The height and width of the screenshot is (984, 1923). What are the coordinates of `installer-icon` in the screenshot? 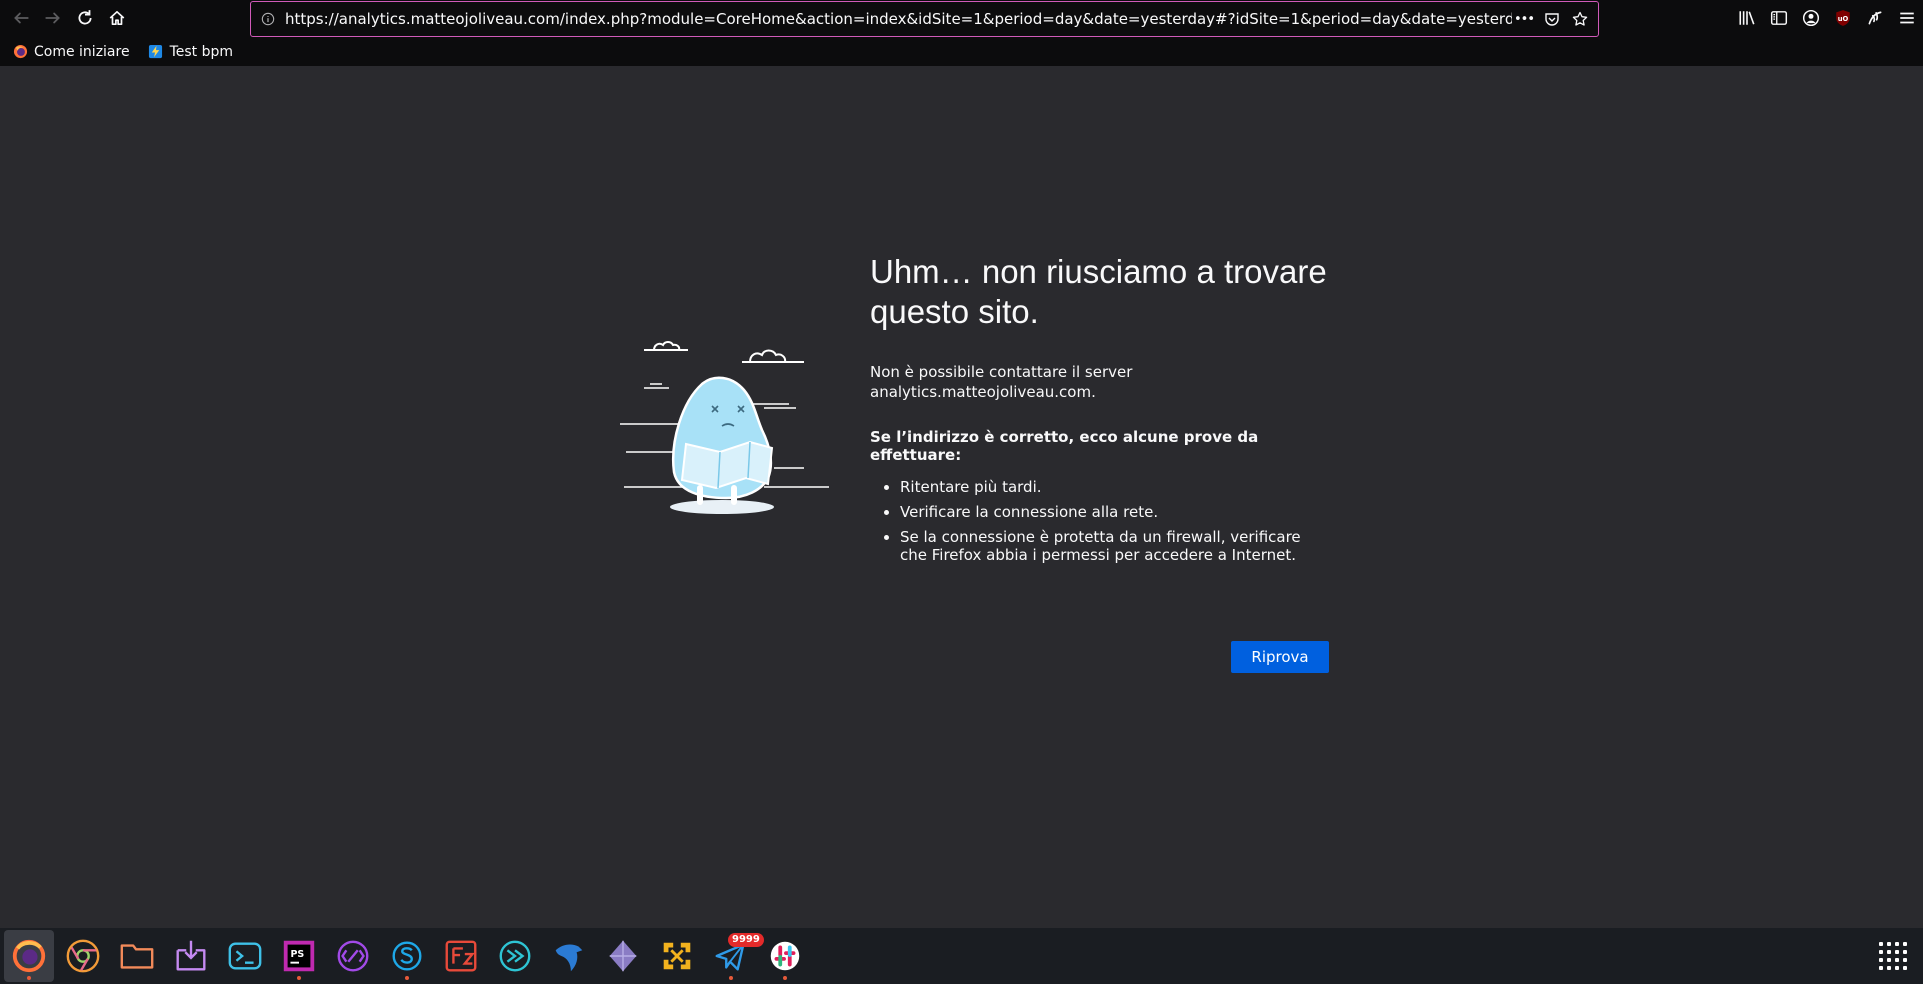 It's located at (191, 955).